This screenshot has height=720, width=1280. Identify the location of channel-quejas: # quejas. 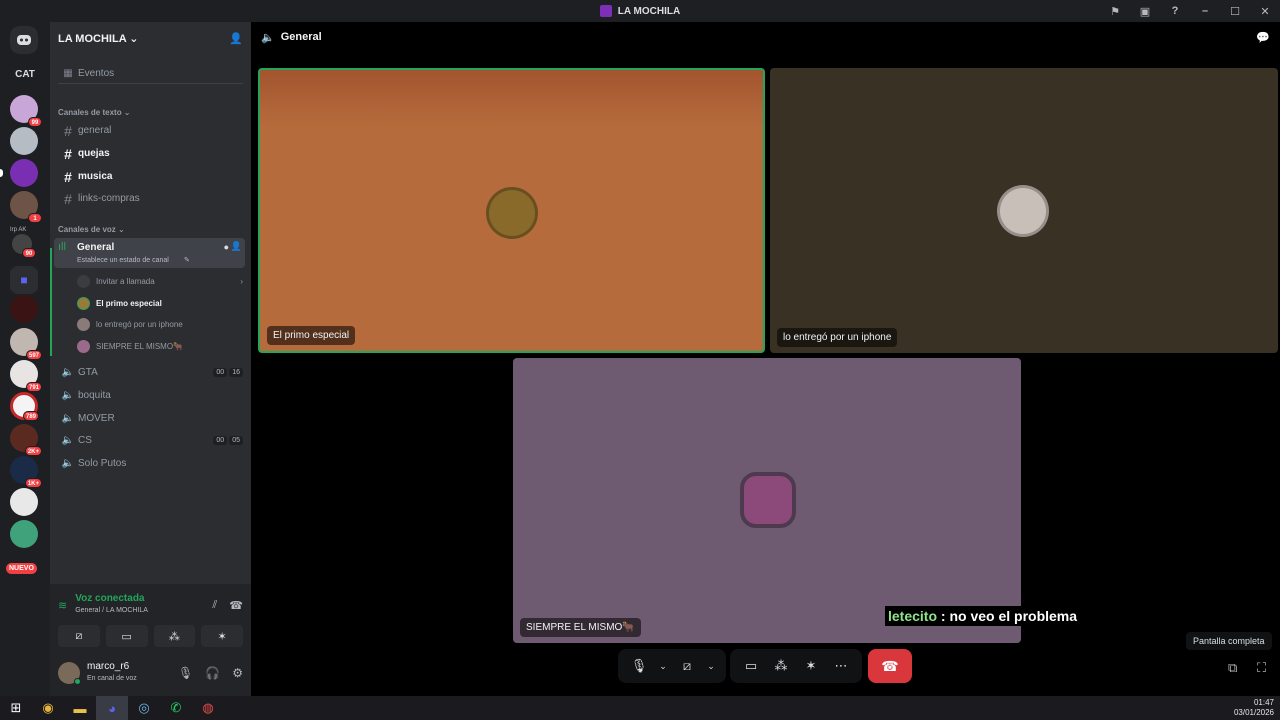
(150, 153).